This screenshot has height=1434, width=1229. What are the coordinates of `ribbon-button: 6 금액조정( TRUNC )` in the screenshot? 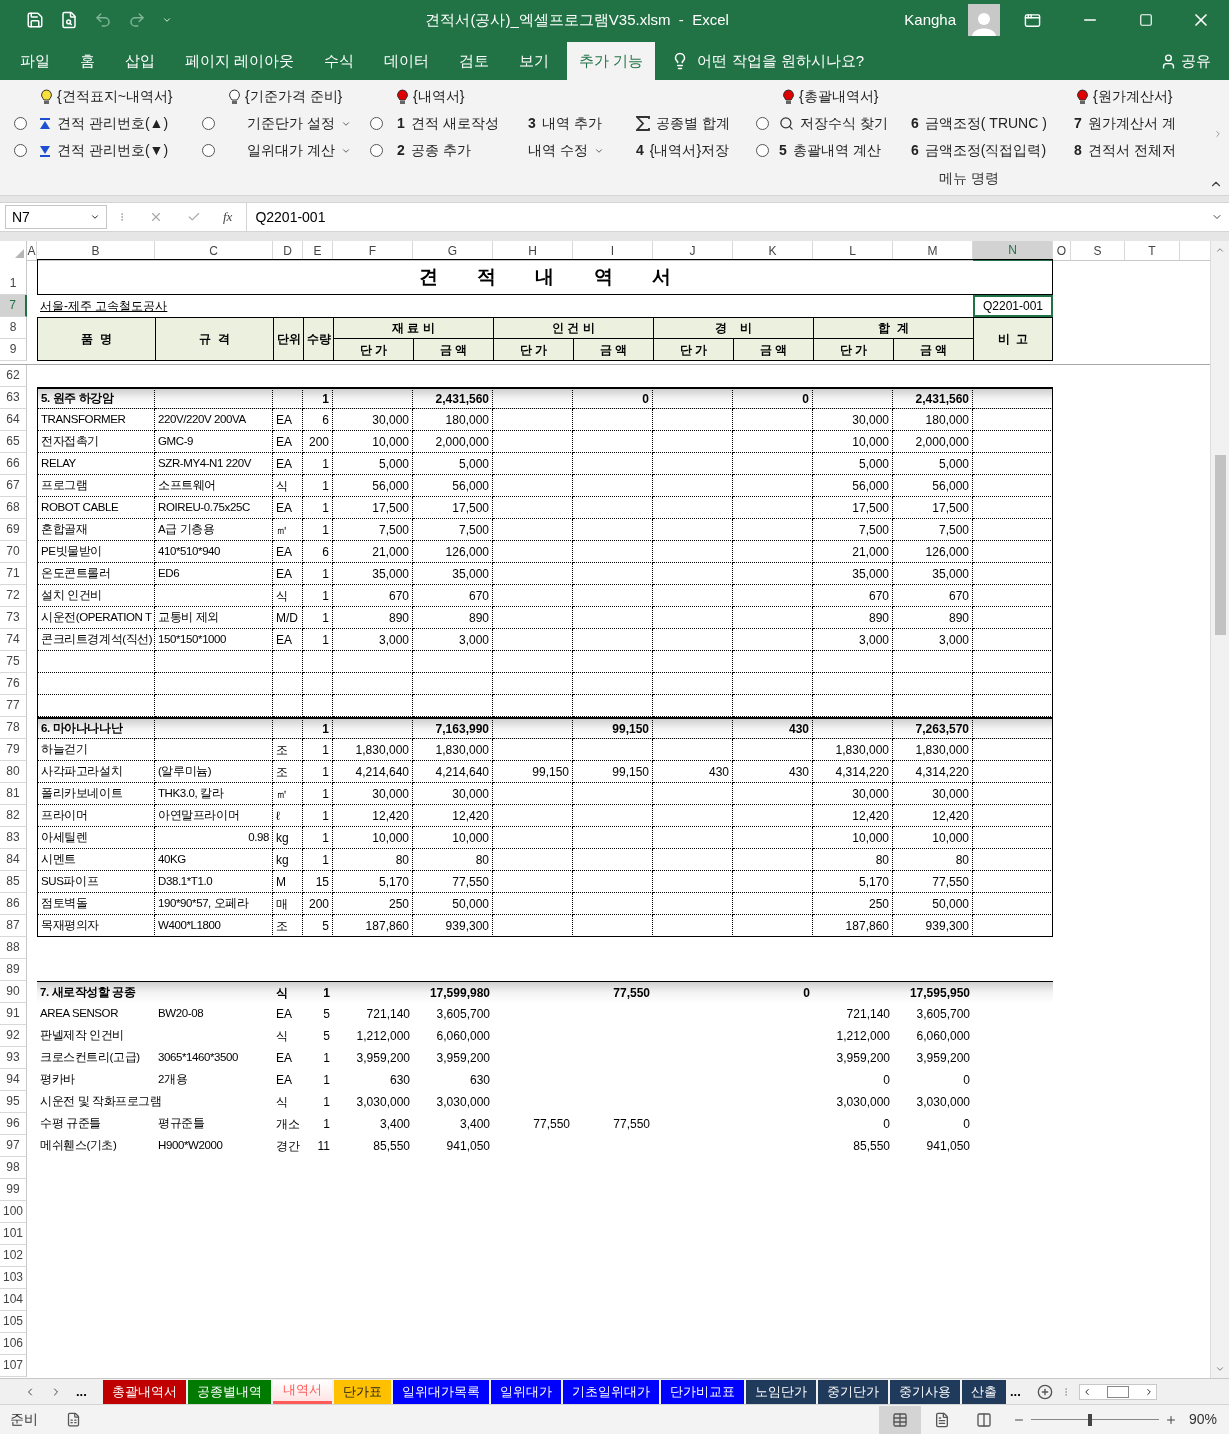 It's located at (979, 123).